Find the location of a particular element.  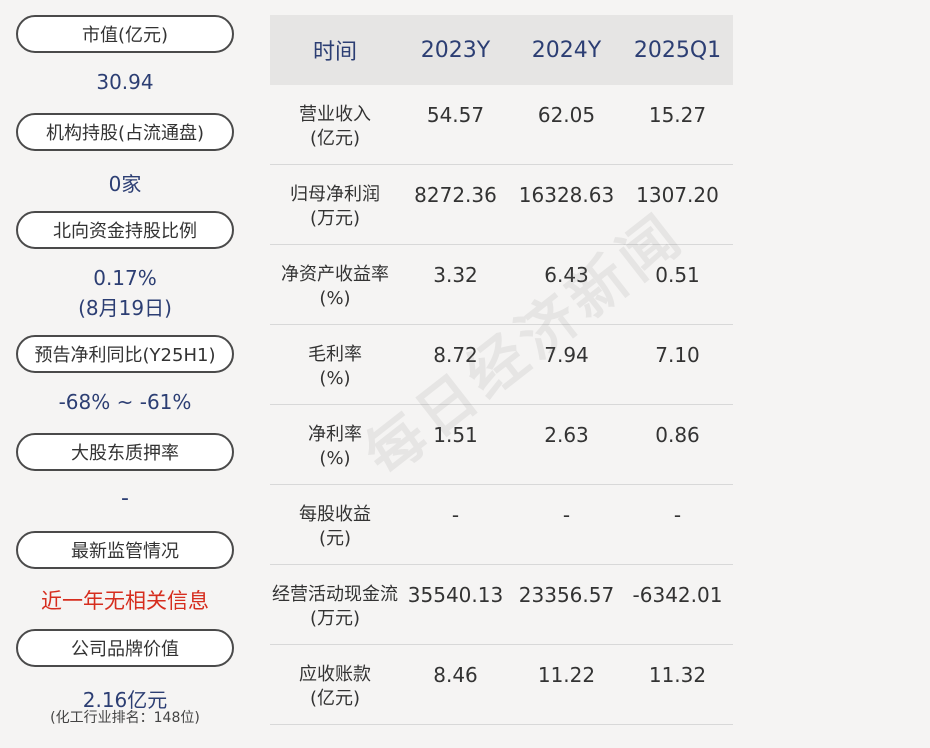

brand-value-label: 公司品牌价值 is located at coordinates (125, 648).